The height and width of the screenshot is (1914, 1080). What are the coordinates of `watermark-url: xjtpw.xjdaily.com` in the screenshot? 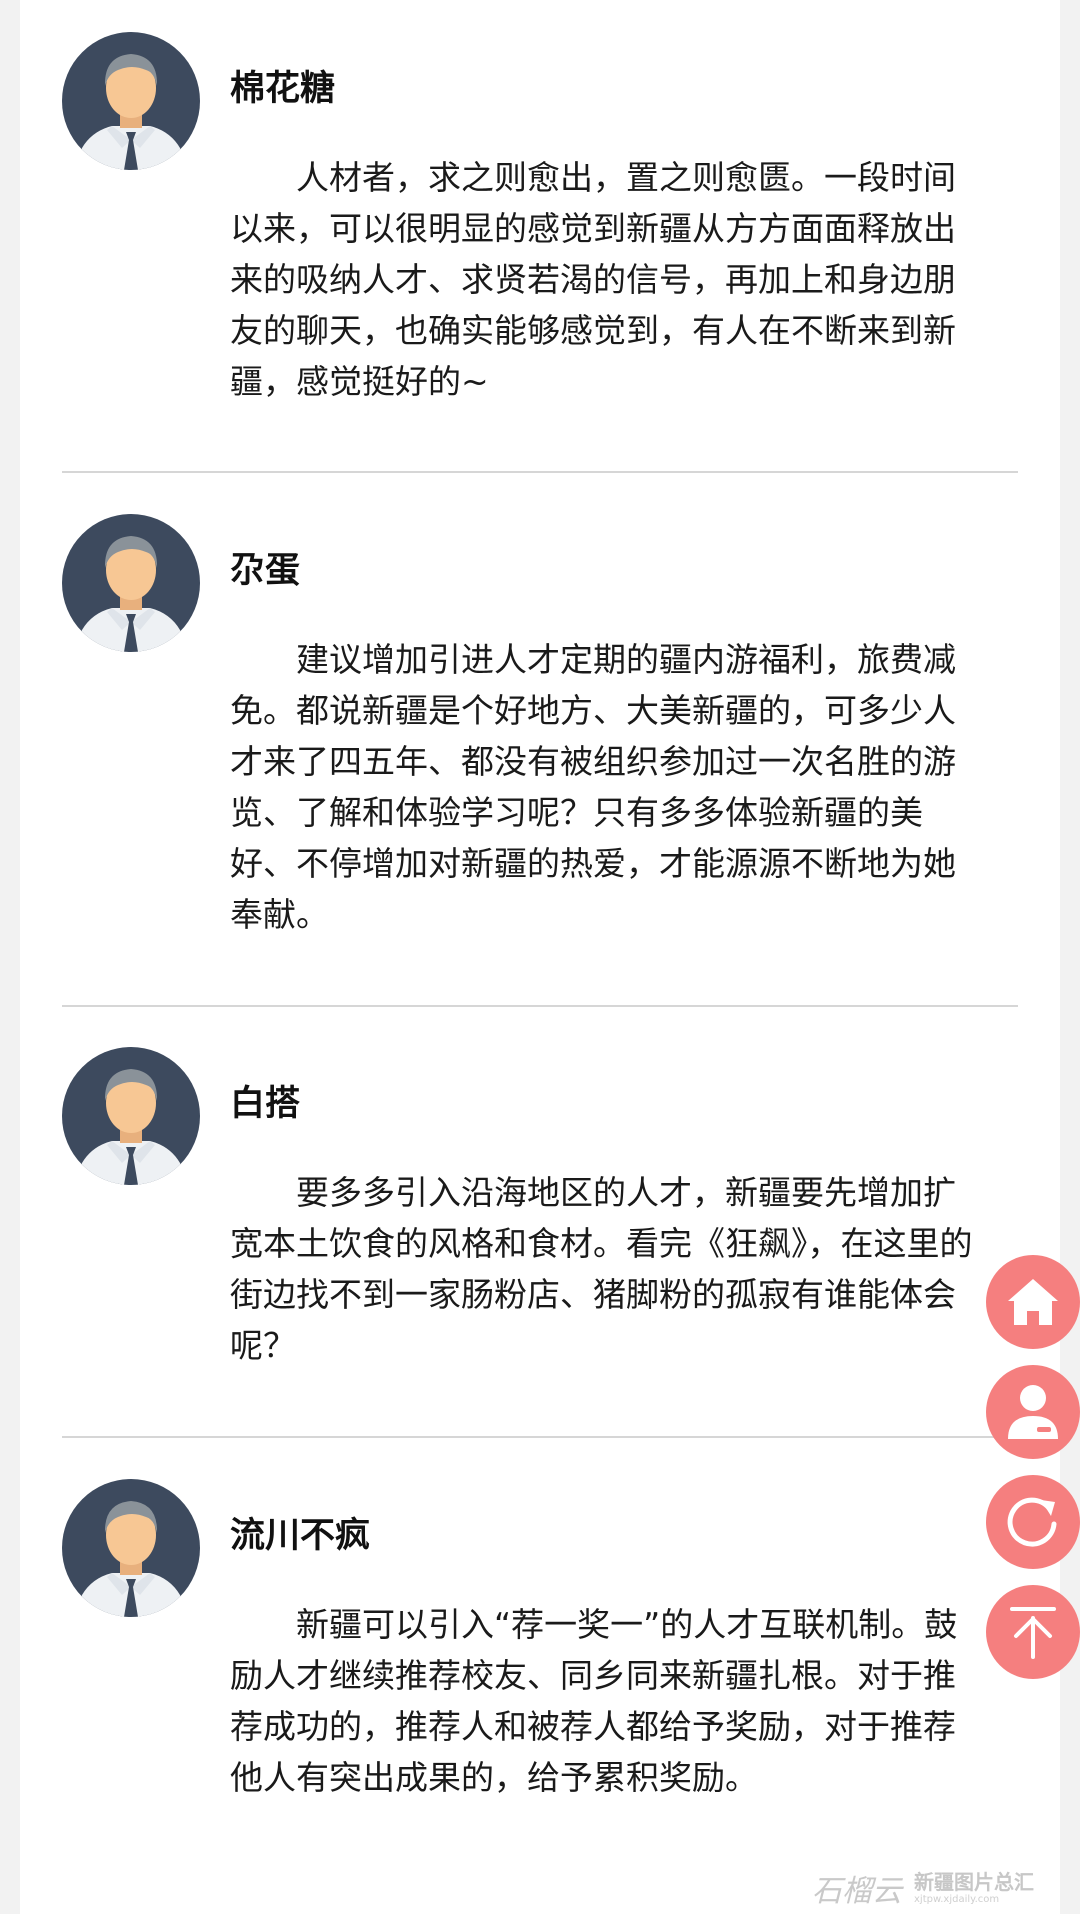 It's located at (957, 1899).